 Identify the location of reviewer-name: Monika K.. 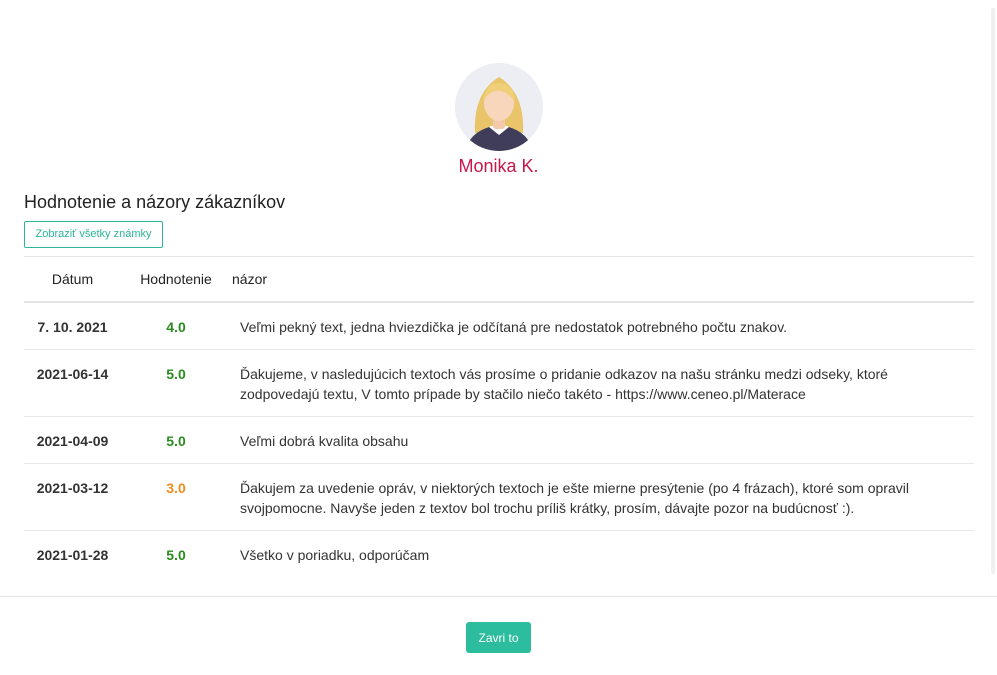
(498, 166).